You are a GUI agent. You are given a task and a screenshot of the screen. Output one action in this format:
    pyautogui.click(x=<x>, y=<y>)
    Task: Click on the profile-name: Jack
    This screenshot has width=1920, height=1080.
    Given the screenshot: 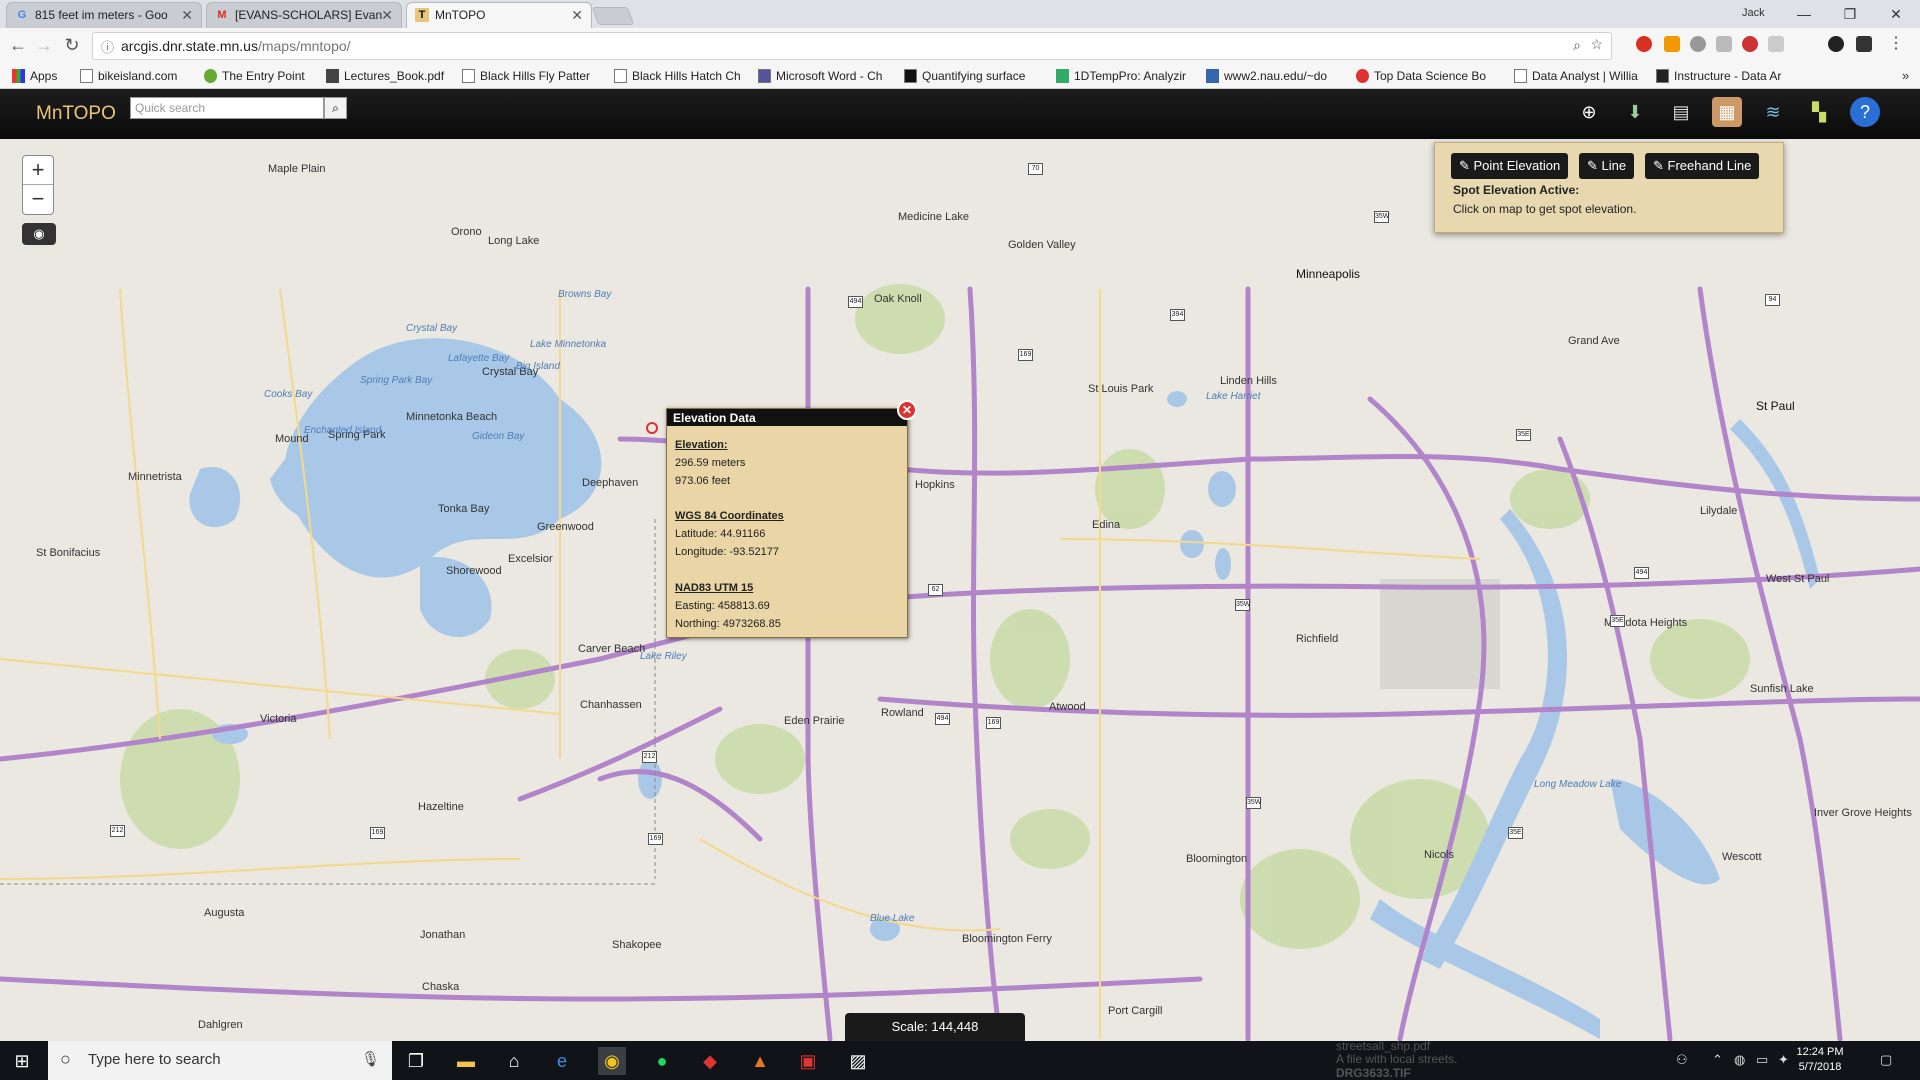 What is the action you would take?
    pyautogui.click(x=1753, y=13)
    